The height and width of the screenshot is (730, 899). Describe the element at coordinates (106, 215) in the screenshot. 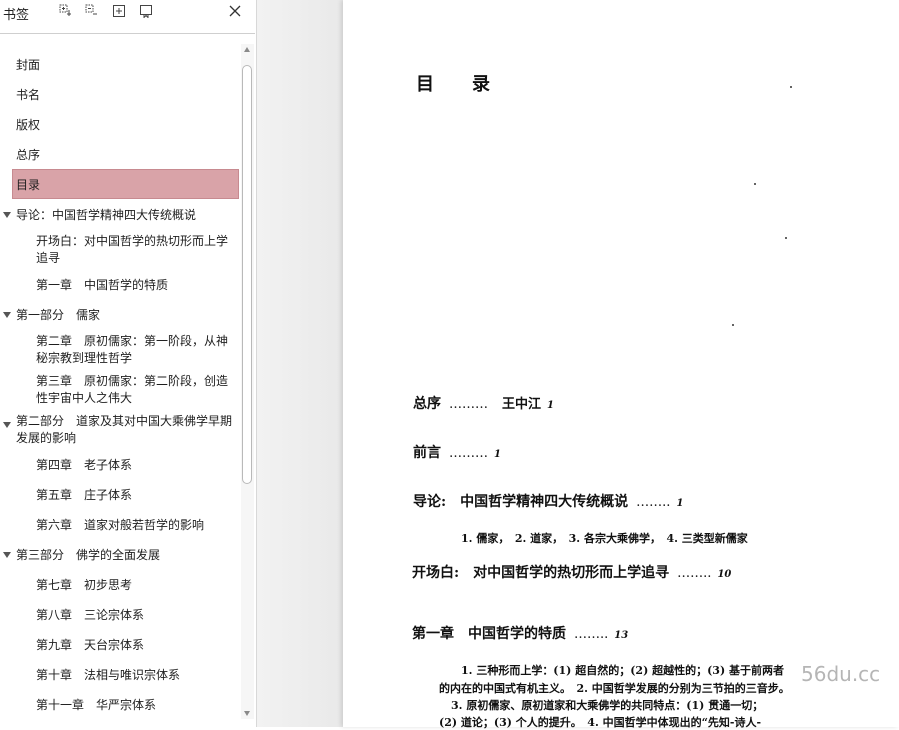

I see `bookmark-label: 导论：中国哲学精神四大传统概说` at that location.